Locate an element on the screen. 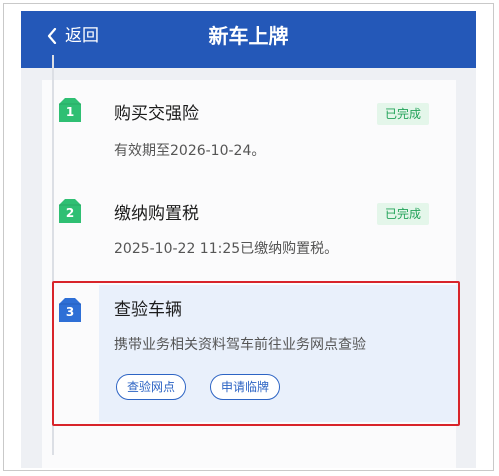 The width and height of the screenshot is (499, 476). step-1-status-badge: 已完成 is located at coordinates (403, 114).